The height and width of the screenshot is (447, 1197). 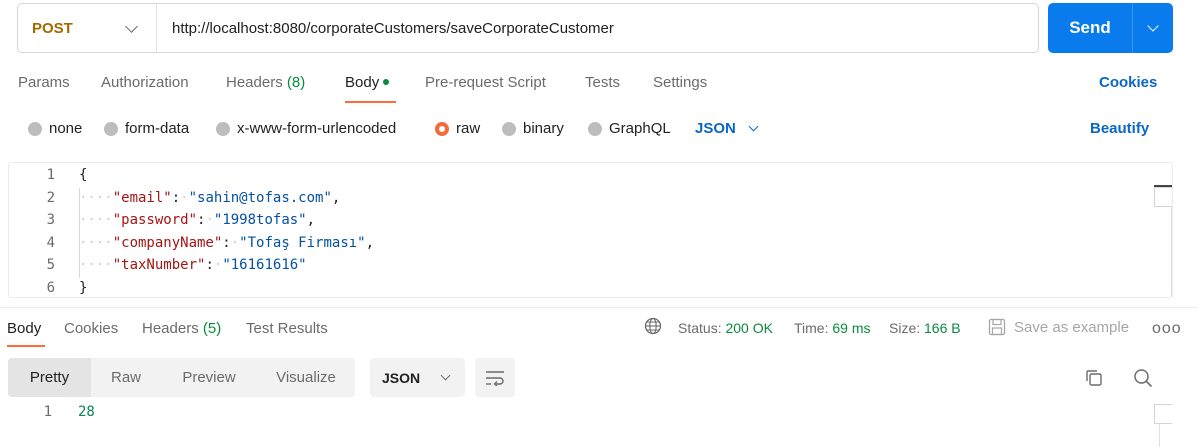 I want to click on response-value: 28, so click(x=86, y=412).